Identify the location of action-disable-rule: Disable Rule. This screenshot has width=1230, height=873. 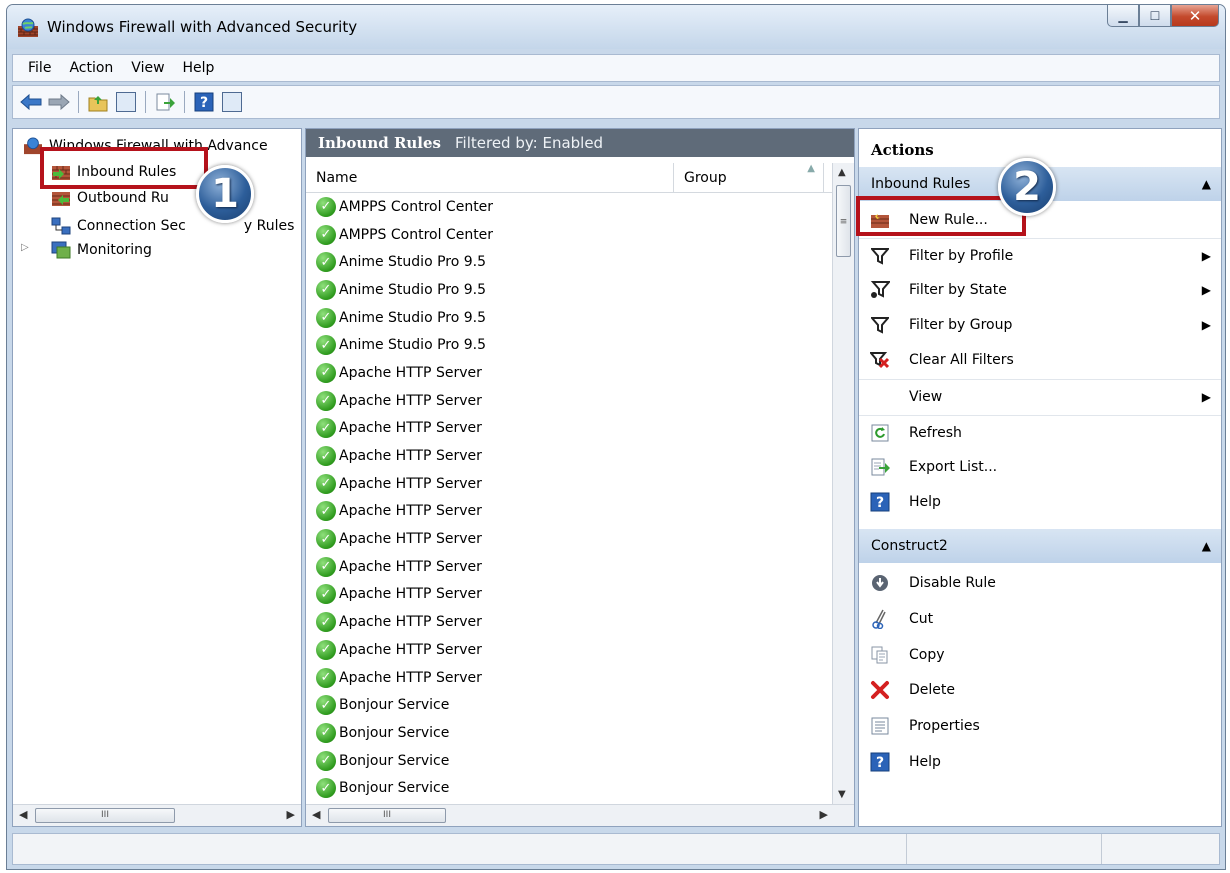
(1040, 583).